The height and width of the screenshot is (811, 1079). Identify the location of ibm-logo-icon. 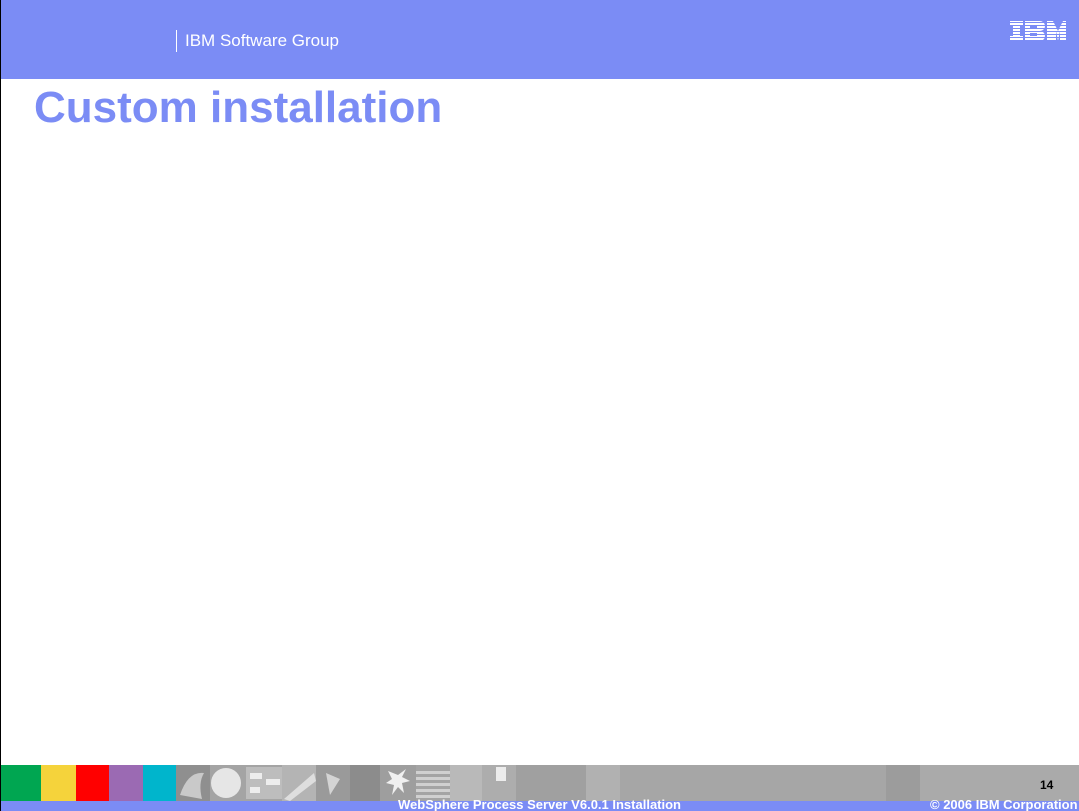
(1038, 31).